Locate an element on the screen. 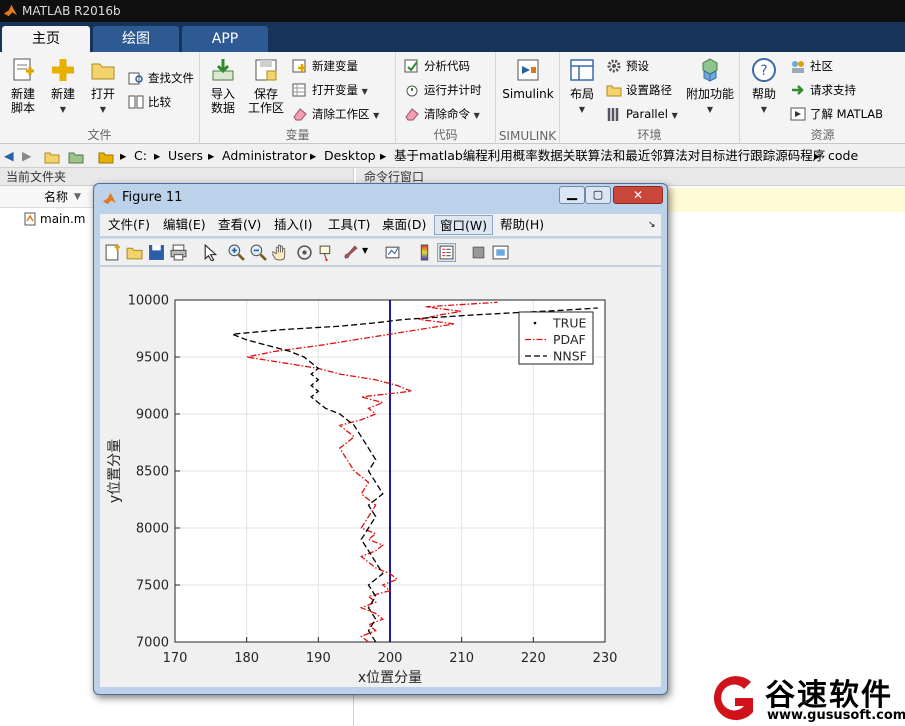  new-script-icon is located at coordinates (23, 69).